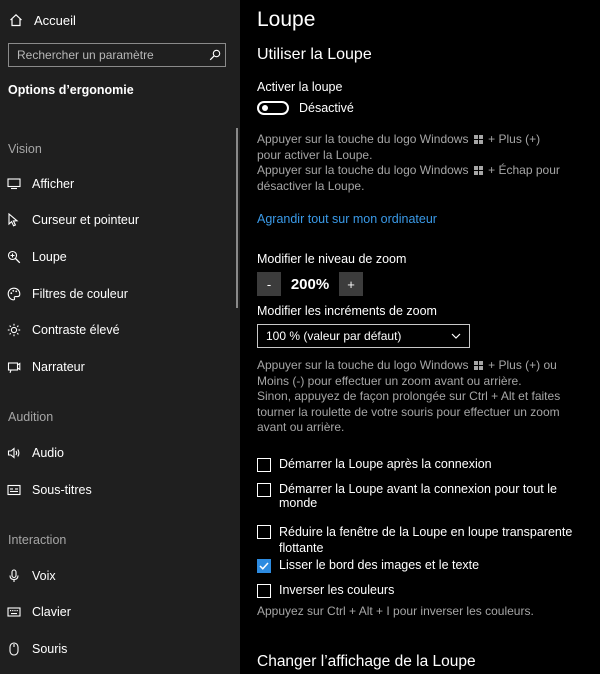 This screenshot has height=674, width=600. Describe the element at coordinates (379, 565) in the screenshot. I see `checkbox-label: Lisser le bord des images et le texte` at that location.